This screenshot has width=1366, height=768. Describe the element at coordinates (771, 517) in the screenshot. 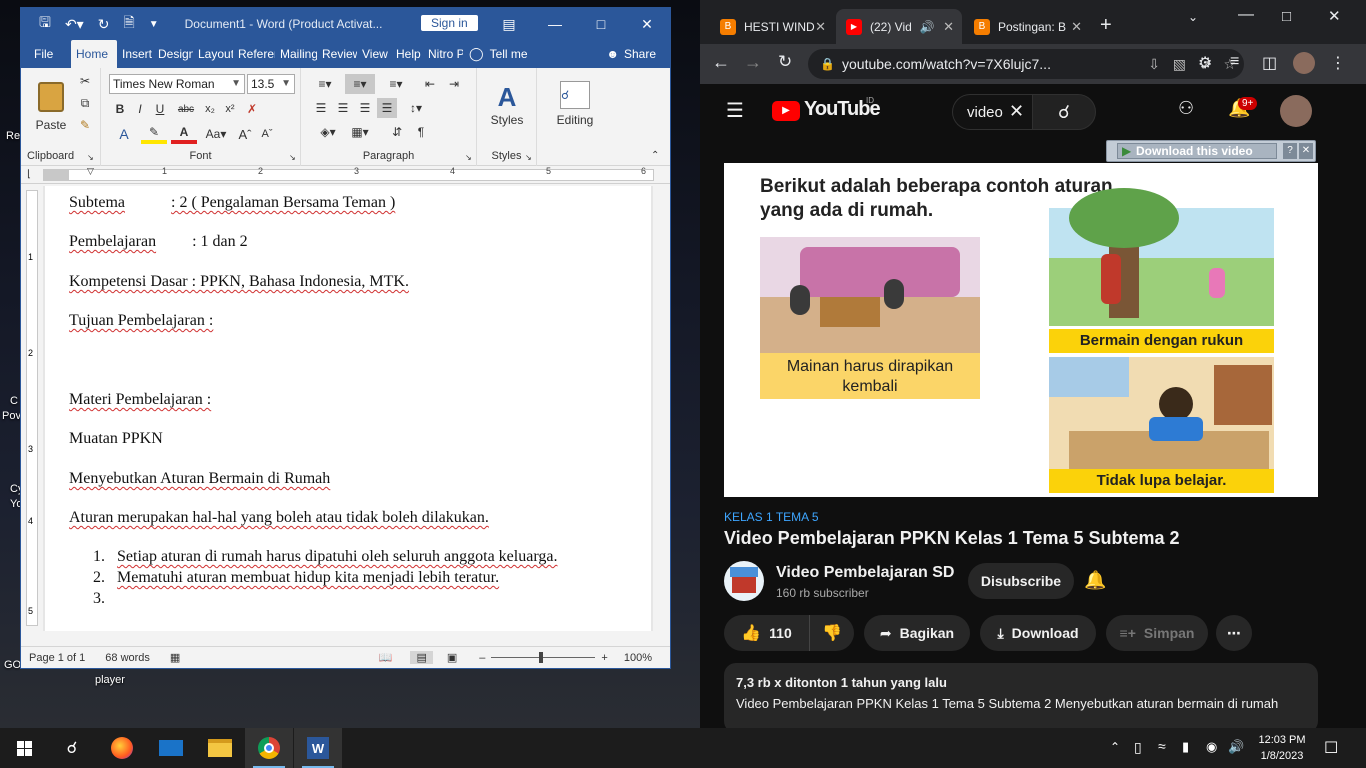

I see `hashtag-link: KELAS 1 TEMA 5` at that location.